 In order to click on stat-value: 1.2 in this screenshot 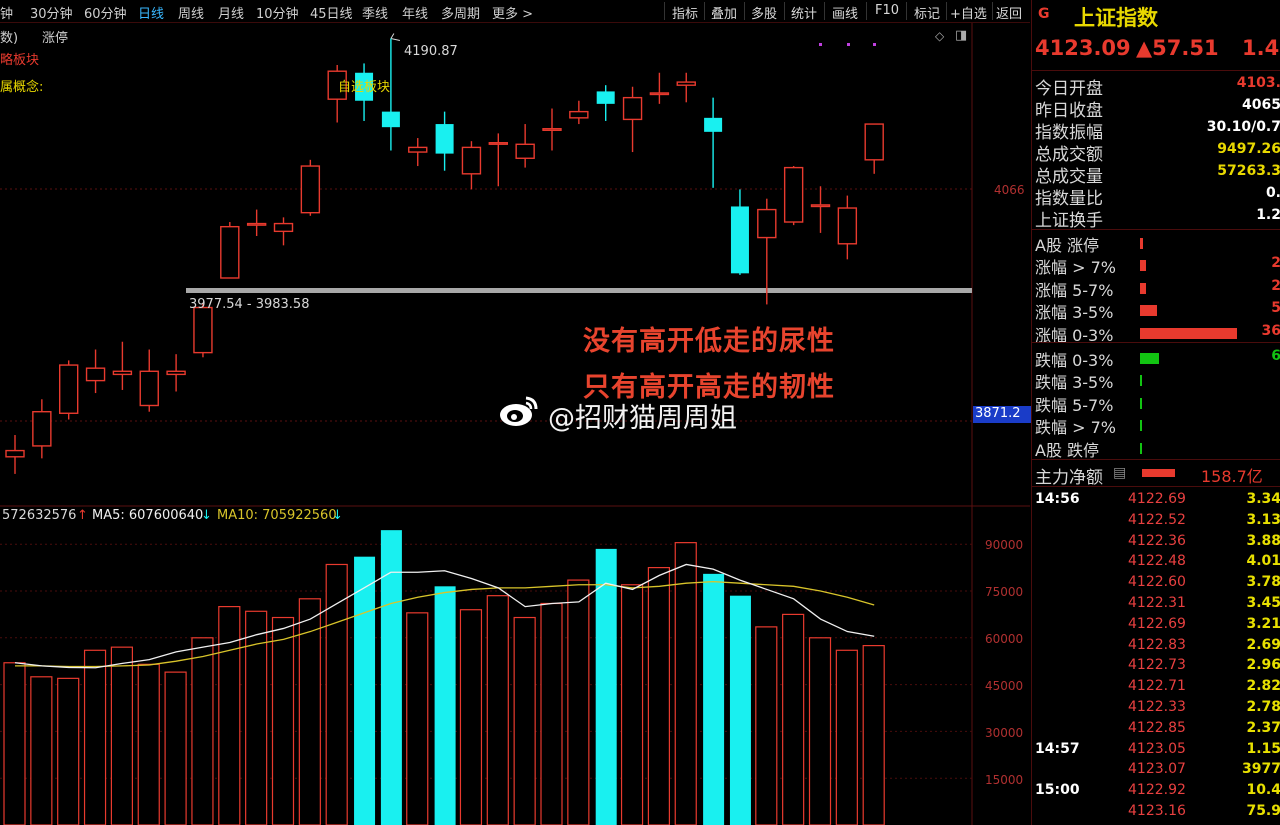, I will do `click(1268, 215)`.